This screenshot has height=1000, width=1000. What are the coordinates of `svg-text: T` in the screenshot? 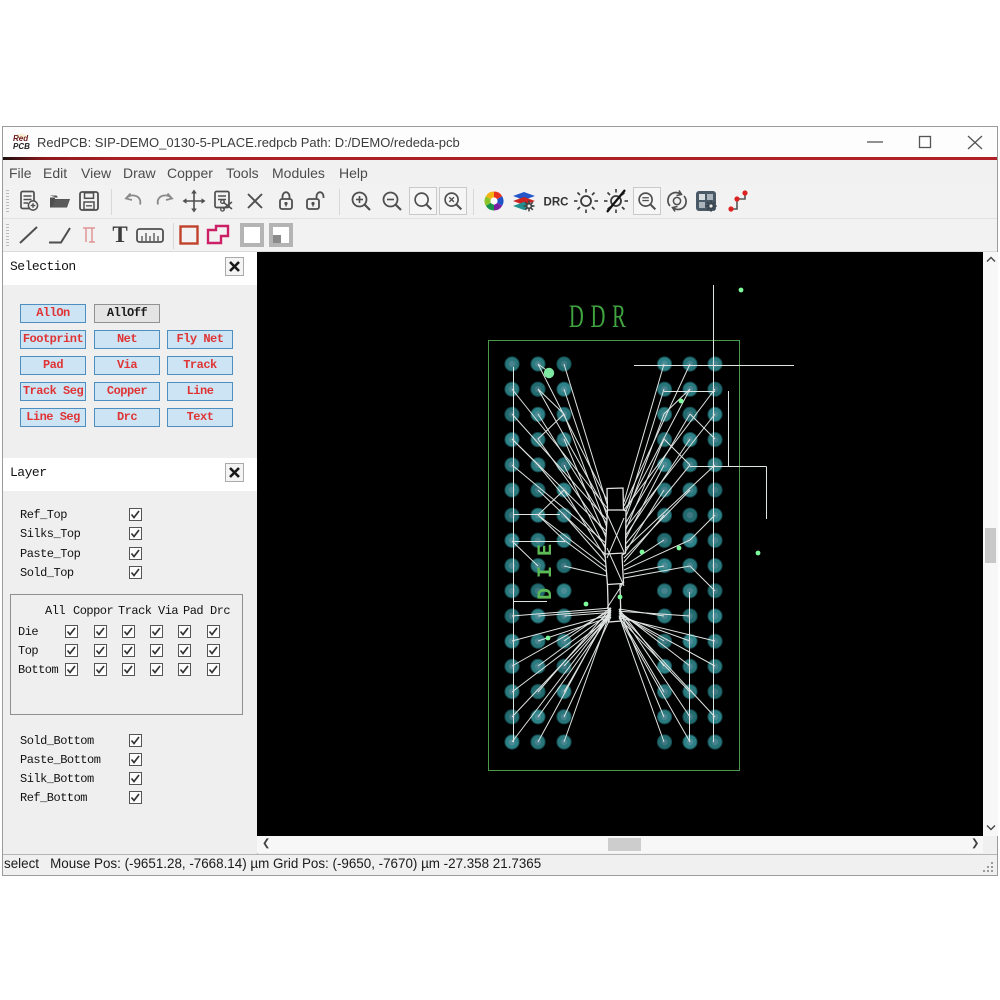 It's located at (119, 234).